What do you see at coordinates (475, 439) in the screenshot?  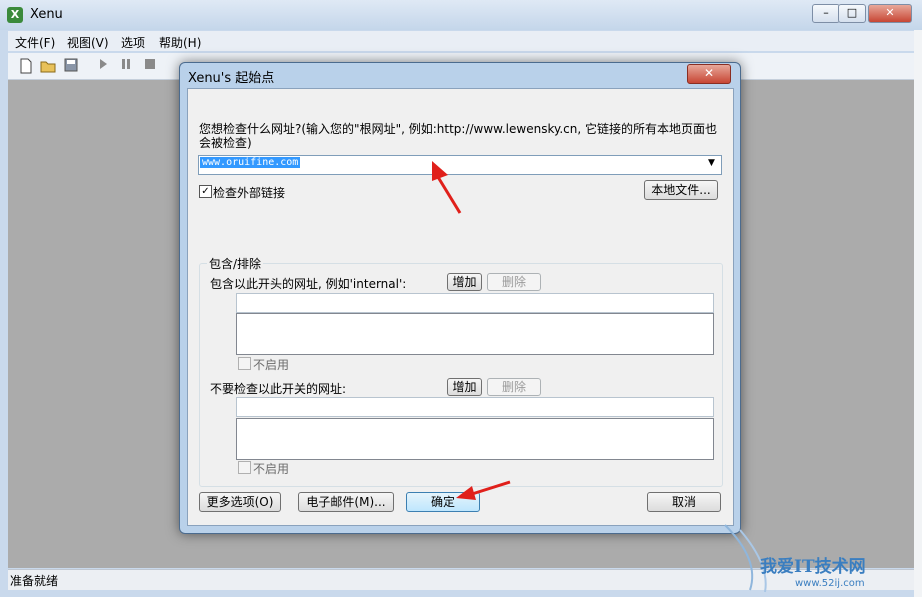 I see `exclude-list` at bounding box center [475, 439].